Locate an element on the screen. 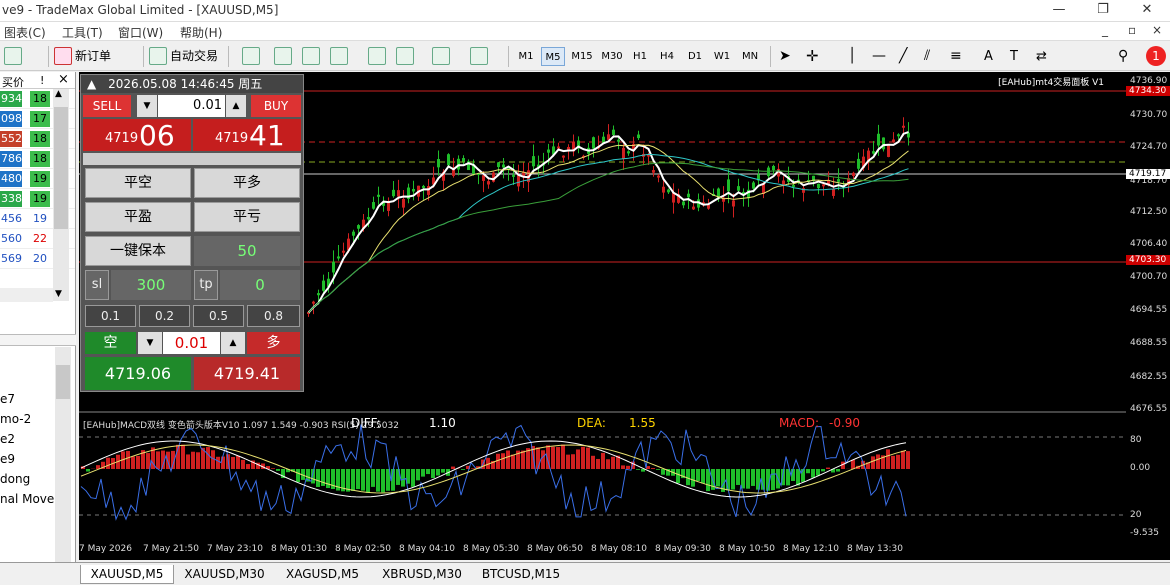 The height and width of the screenshot is (585, 1170). chart-tab: XAGUSD,M5 is located at coordinates (322, 574).